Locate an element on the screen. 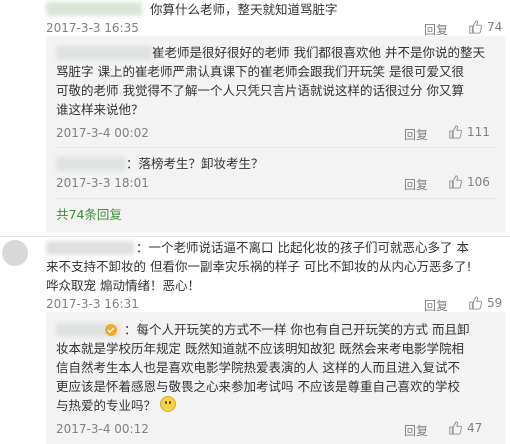 This screenshot has width=510, height=444. reply-text-line: 更应该是怀着感恩与敬畏之心来参加考试吗 不应该是尊重自己喜欢的学校 is located at coordinates (258, 386).